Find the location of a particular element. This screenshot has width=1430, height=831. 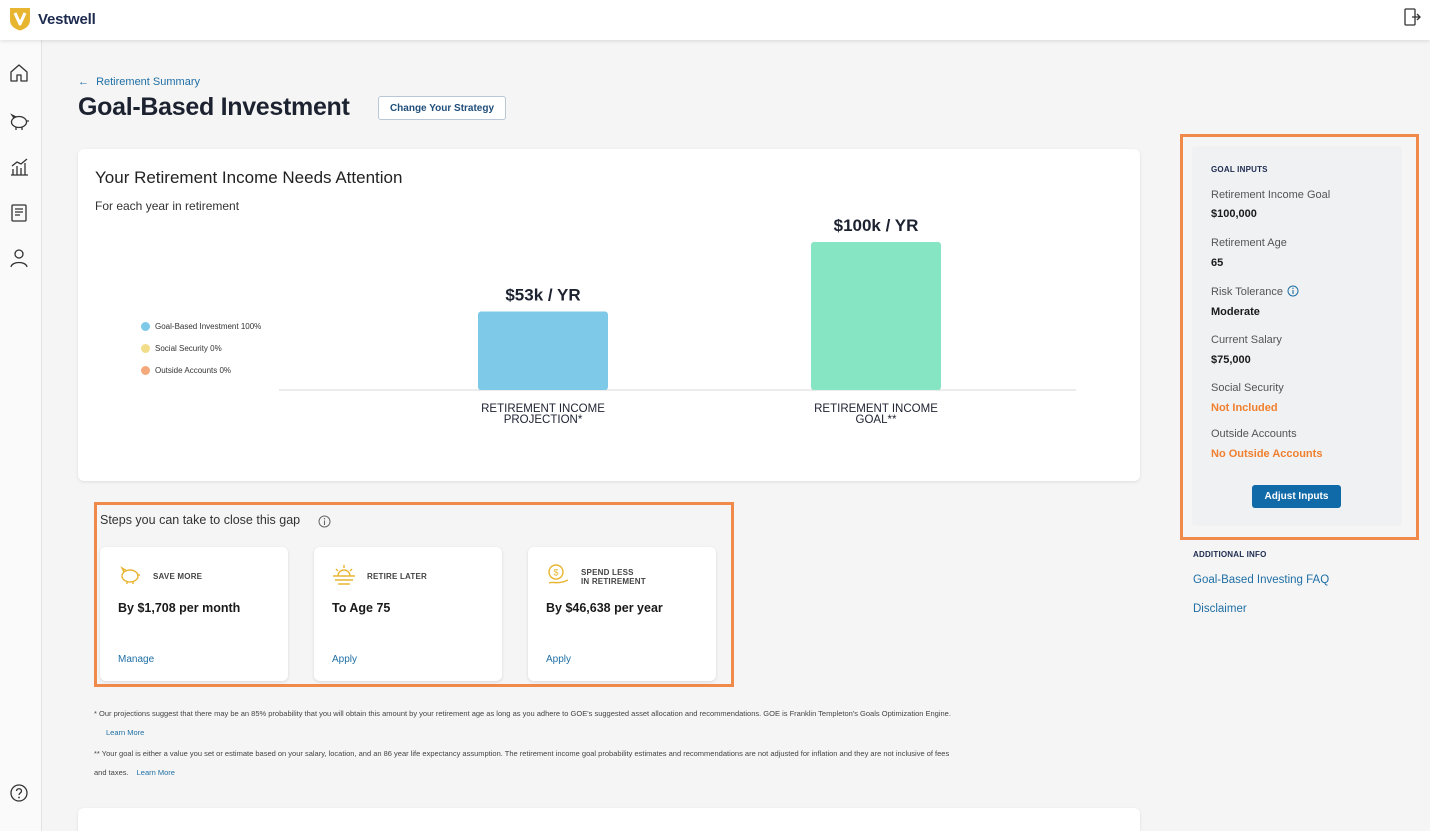

money-hand-icon: $ is located at coordinates (558, 574).